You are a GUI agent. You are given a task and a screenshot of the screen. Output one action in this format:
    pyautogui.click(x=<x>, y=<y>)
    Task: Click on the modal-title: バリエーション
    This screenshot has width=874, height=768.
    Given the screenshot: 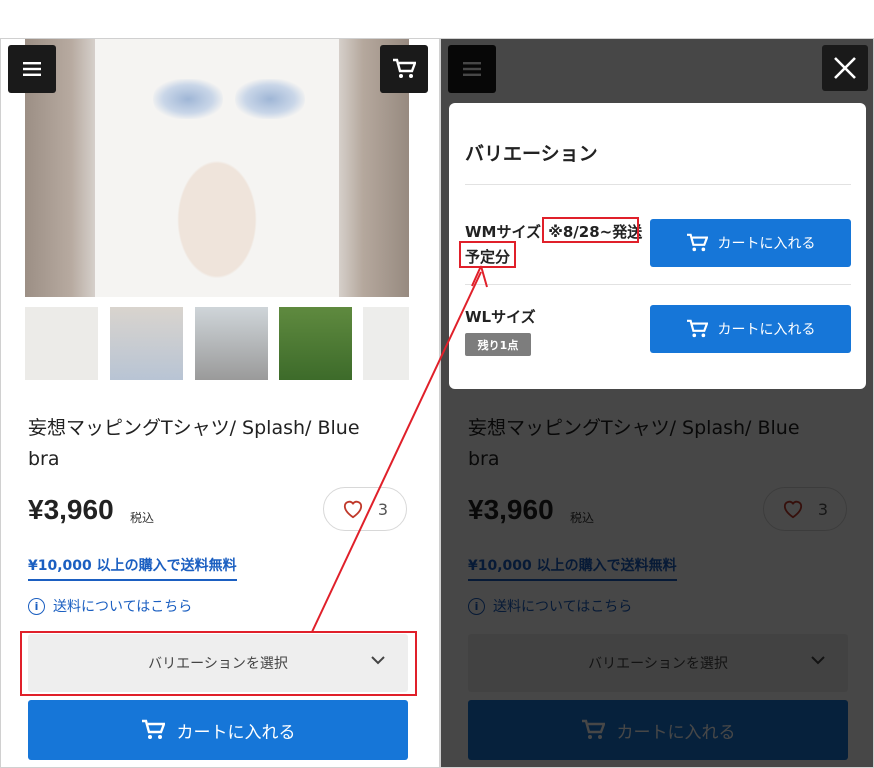 What is the action you would take?
    pyautogui.click(x=531, y=154)
    